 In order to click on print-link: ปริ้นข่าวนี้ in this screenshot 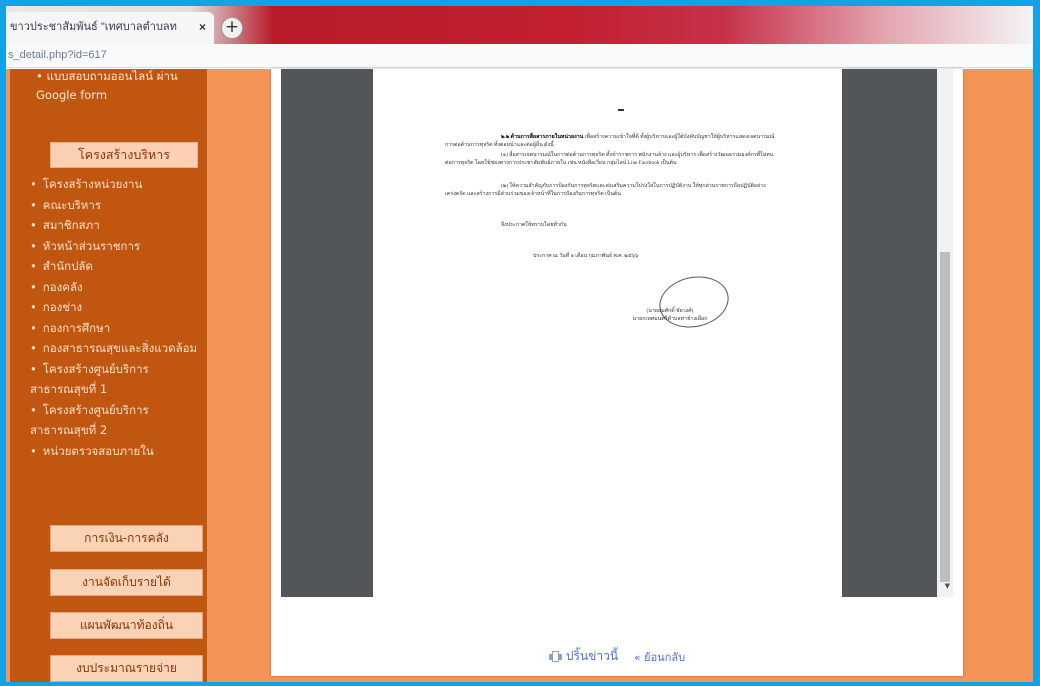, I will do `click(592, 656)`.